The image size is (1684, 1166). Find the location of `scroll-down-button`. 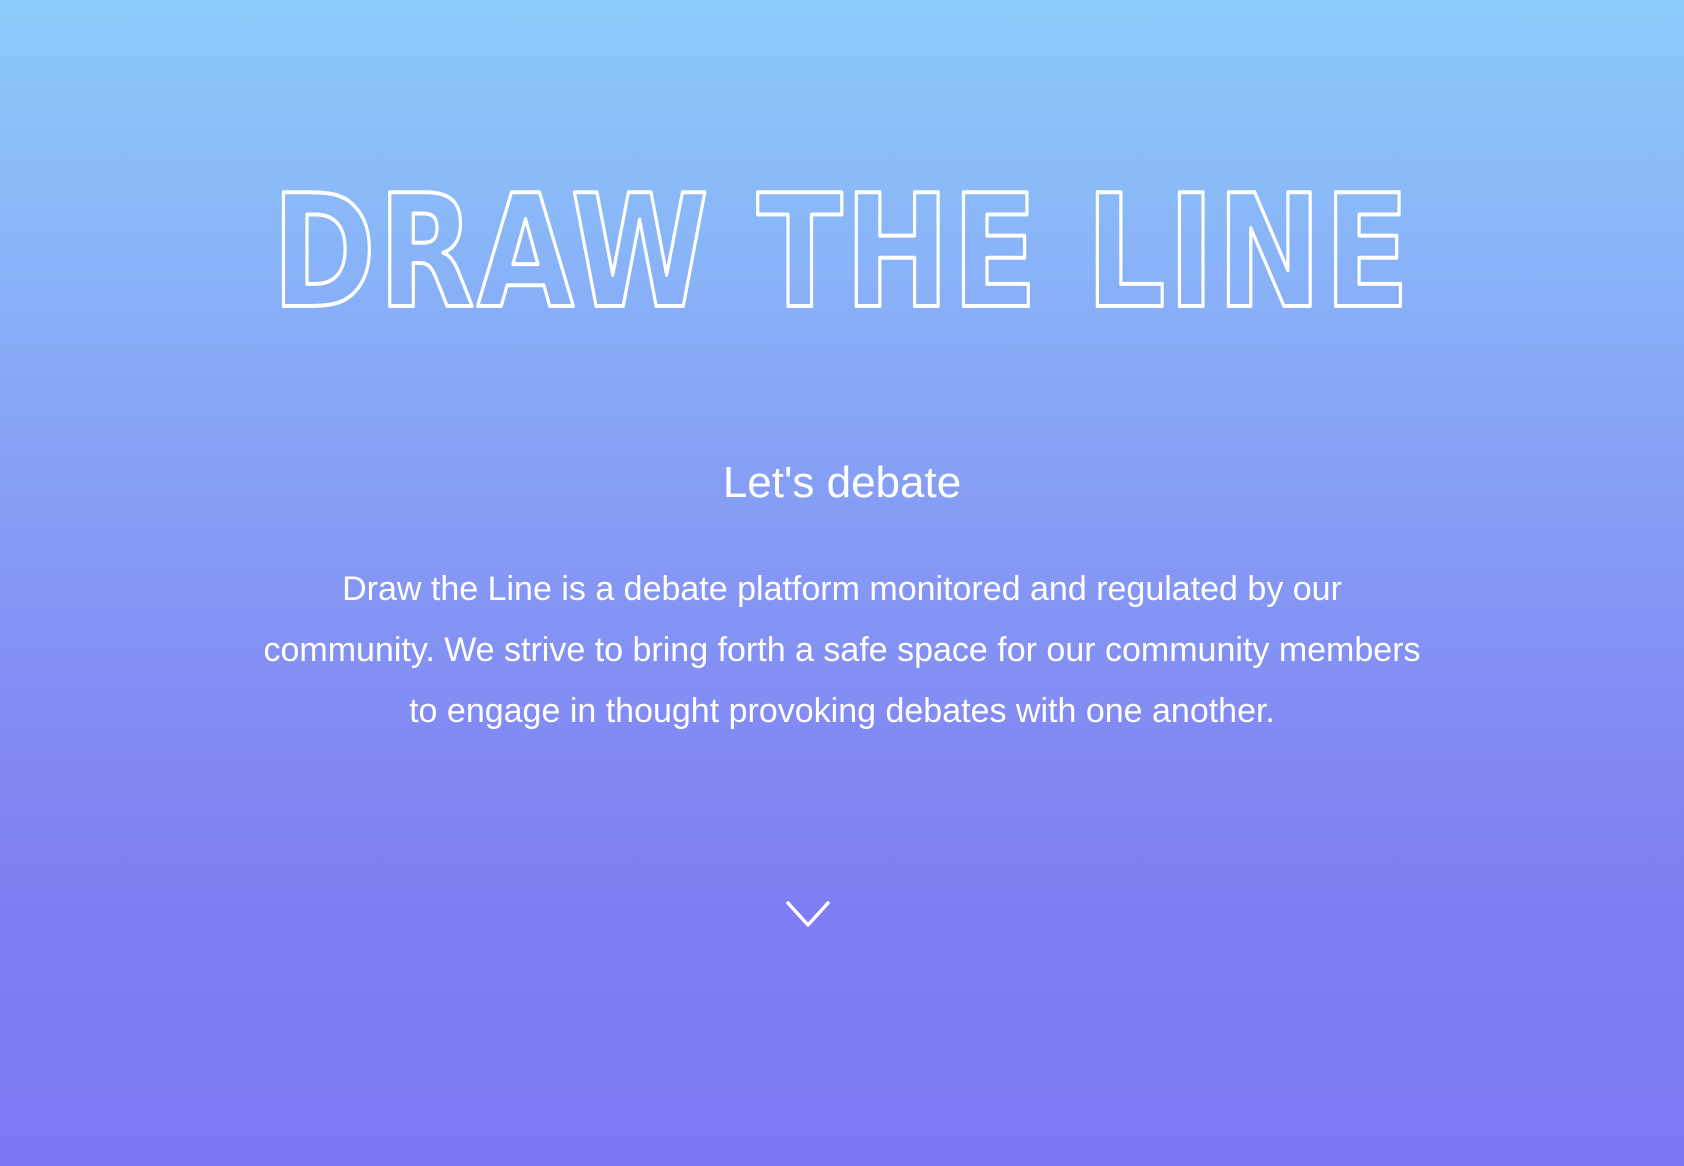

scroll-down-button is located at coordinates (808, 915).